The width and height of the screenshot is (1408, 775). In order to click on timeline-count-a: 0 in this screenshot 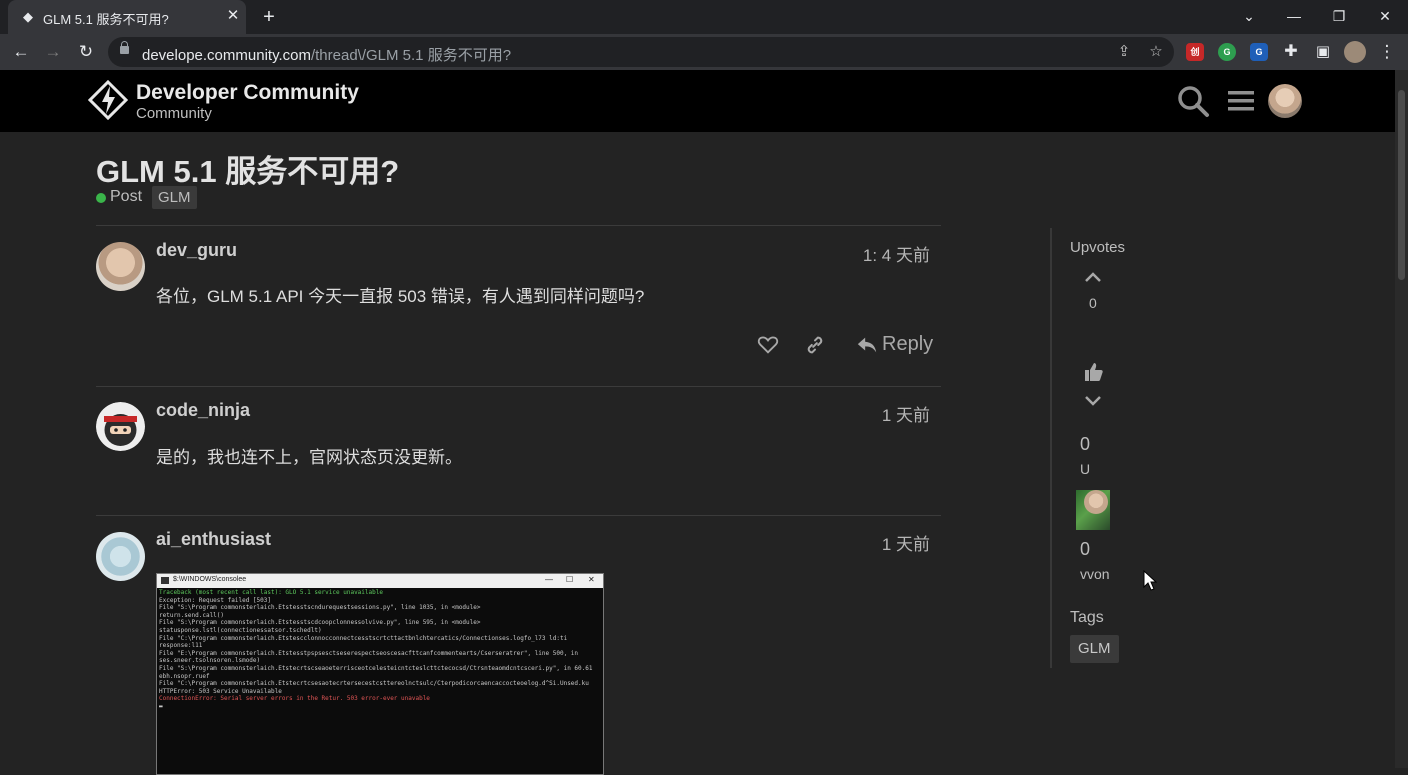, I will do `click(1085, 444)`.